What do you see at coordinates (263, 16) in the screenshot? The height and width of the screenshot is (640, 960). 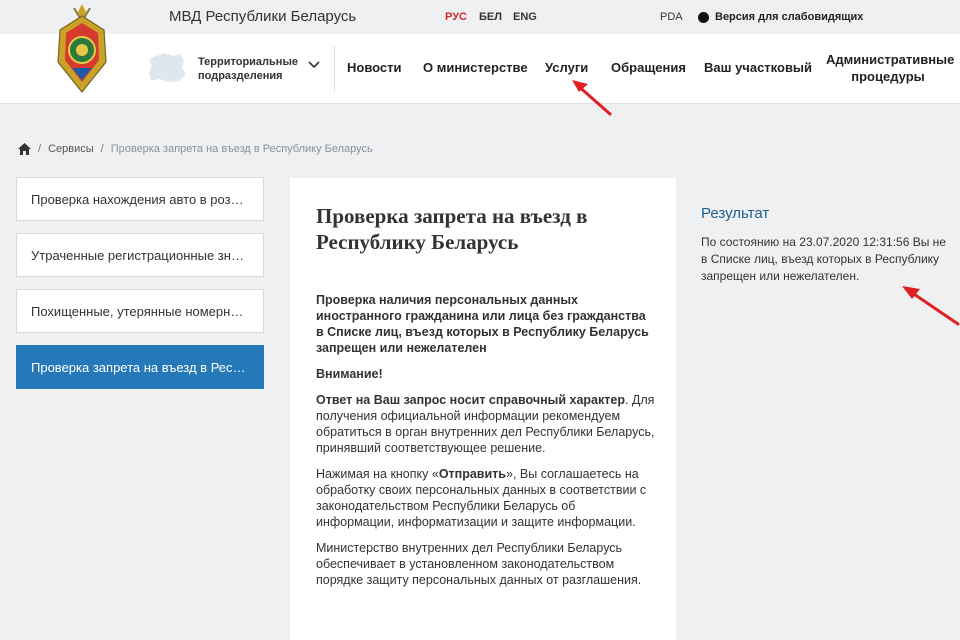 I see `site-title: МВД Республики Беларусь` at bounding box center [263, 16].